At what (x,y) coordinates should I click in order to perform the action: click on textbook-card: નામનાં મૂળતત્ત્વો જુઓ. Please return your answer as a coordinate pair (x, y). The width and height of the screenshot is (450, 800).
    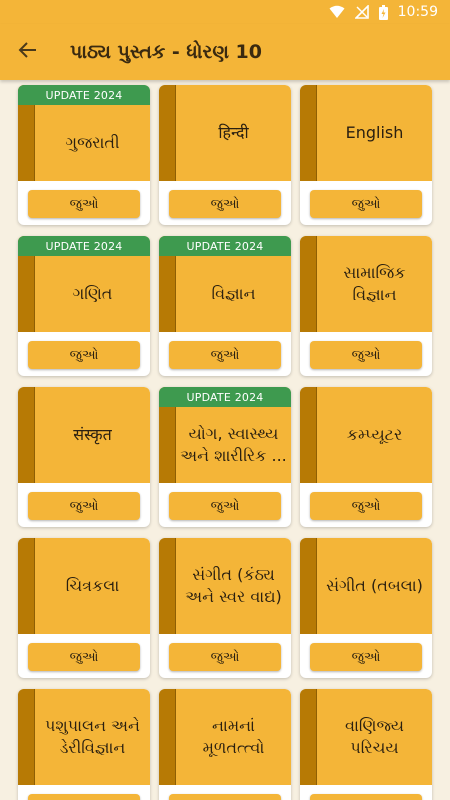
    Looking at the image, I should click on (225, 744).